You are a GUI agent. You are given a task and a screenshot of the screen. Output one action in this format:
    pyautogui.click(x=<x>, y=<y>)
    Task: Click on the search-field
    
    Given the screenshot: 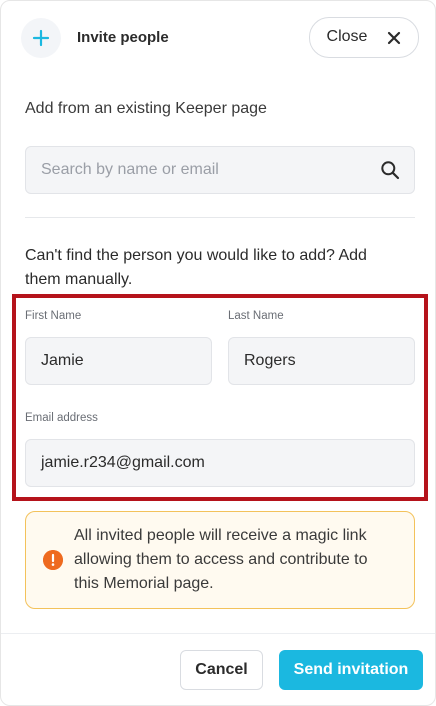 What is the action you would take?
    pyautogui.click(x=220, y=170)
    